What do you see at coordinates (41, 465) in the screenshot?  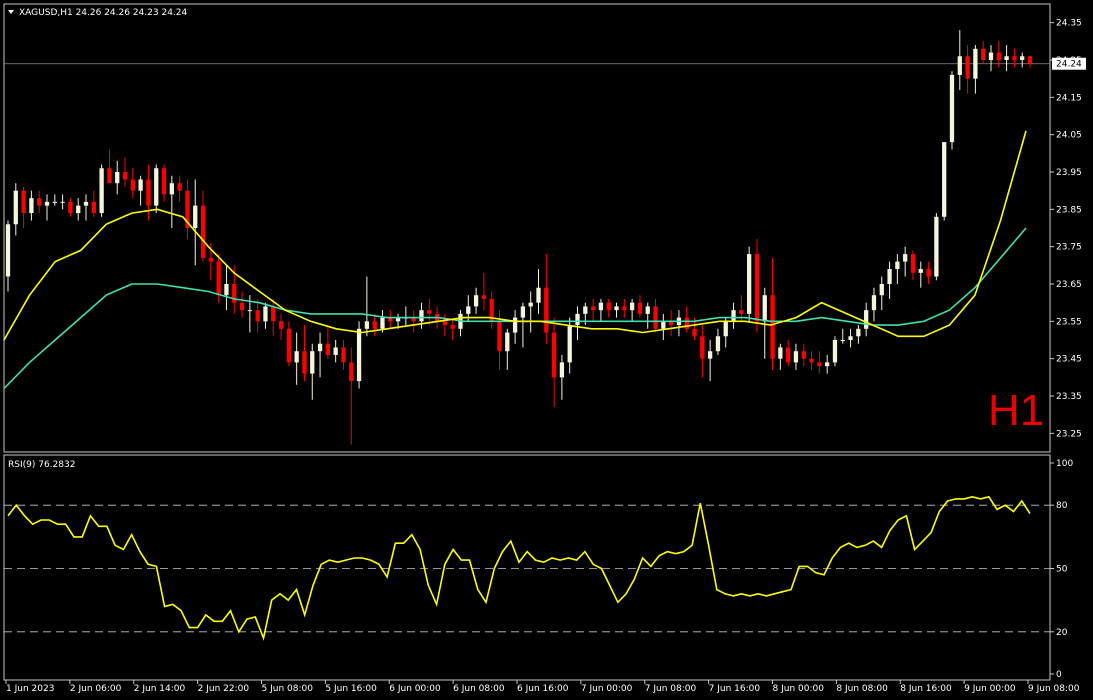 I see `rsi-header: RSI(9) 76.2832` at bounding box center [41, 465].